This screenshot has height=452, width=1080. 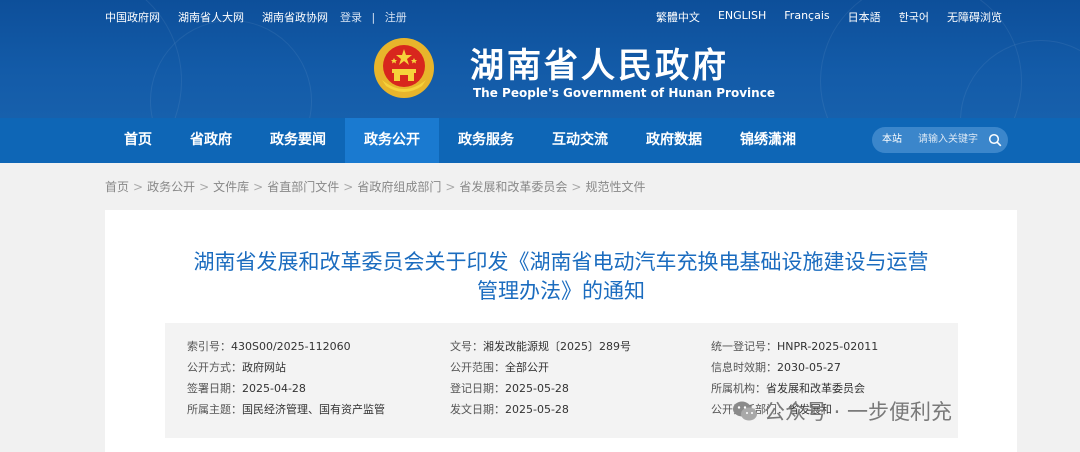 I want to click on article-title-line: 管理办法》的通知, so click(x=561, y=291).